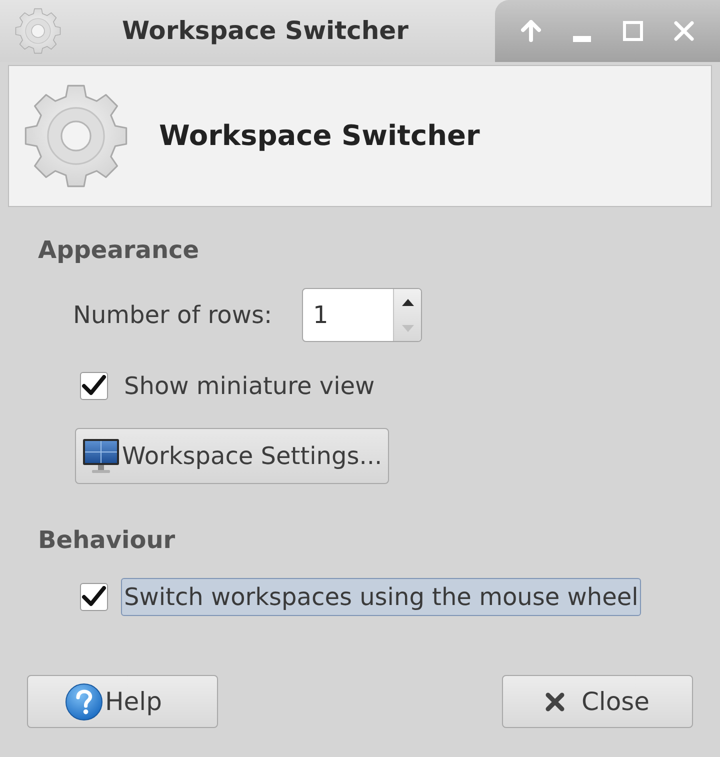  What do you see at coordinates (107, 540) in the screenshot?
I see `section-heading: Behaviour` at bounding box center [107, 540].